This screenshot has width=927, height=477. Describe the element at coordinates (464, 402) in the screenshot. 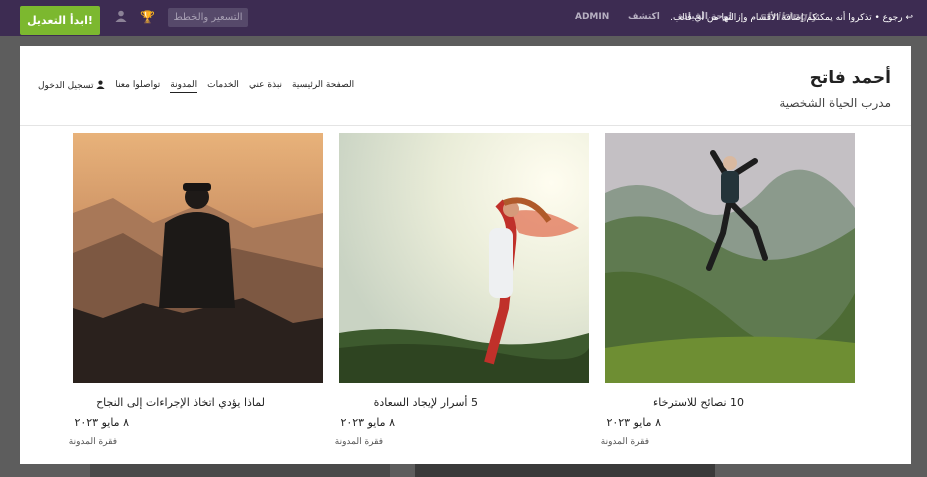

I see `blog-card-title: 5 أسرار لإيجاد السعادة` at that location.